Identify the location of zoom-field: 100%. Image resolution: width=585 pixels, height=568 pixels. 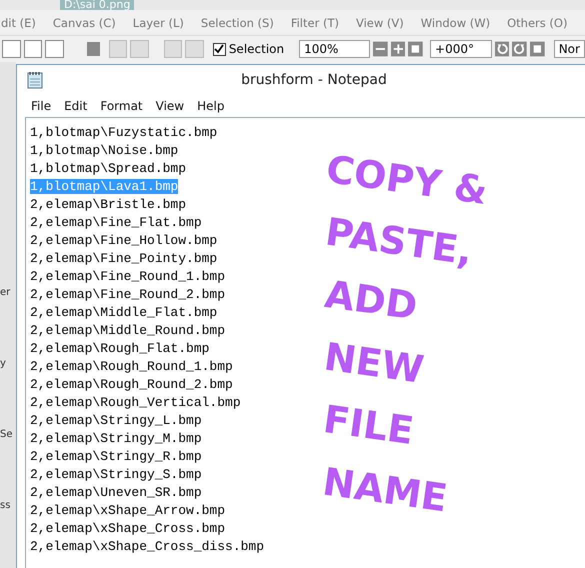
(334, 49).